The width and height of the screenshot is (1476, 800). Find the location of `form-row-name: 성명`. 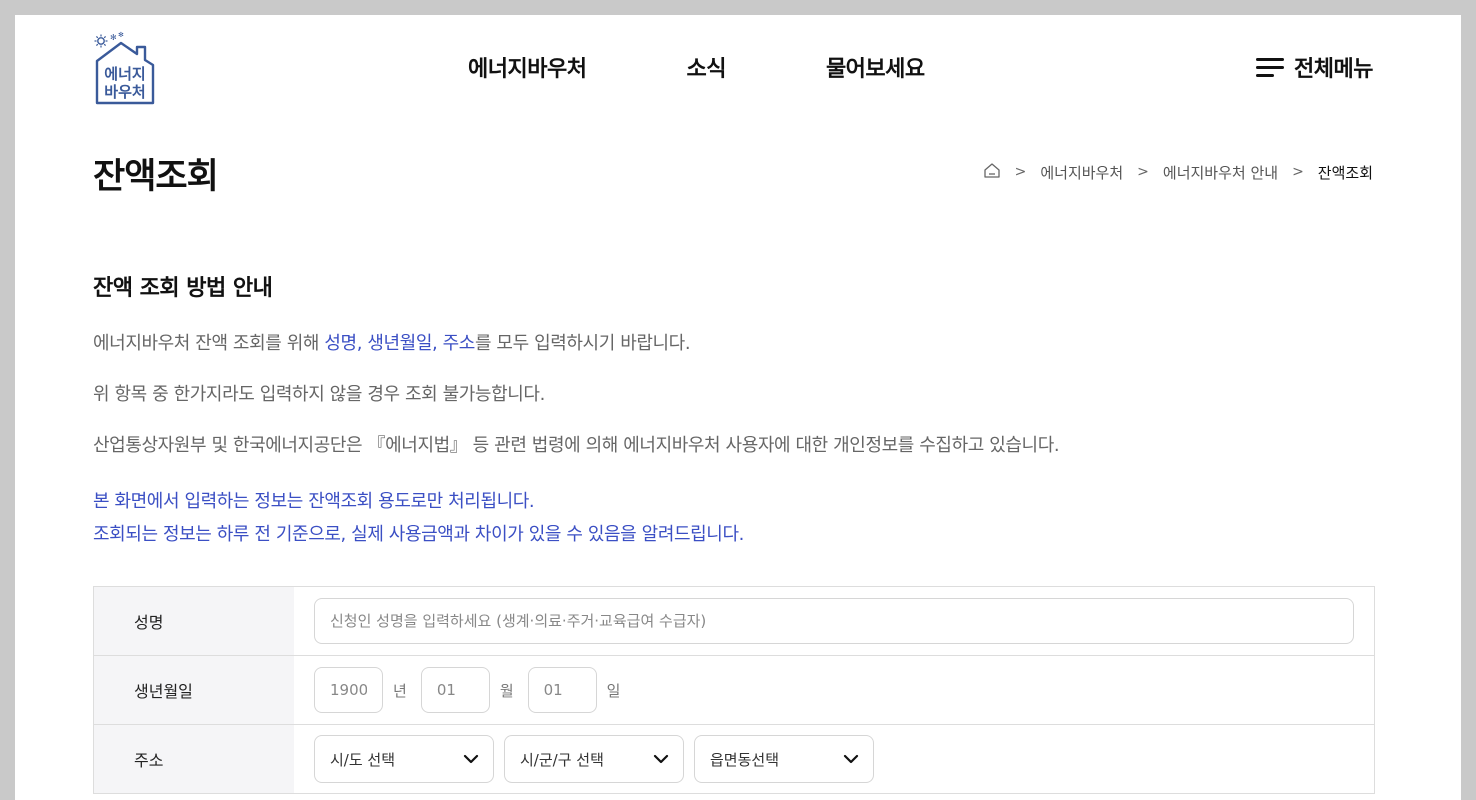

form-row-name: 성명 is located at coordinates (734, 621).